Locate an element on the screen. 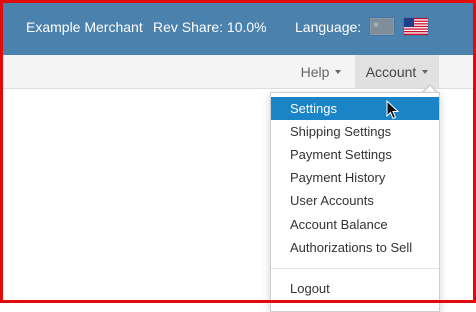  rev-share: Rev Share: 10.0% is located at coordinates (210, 27).